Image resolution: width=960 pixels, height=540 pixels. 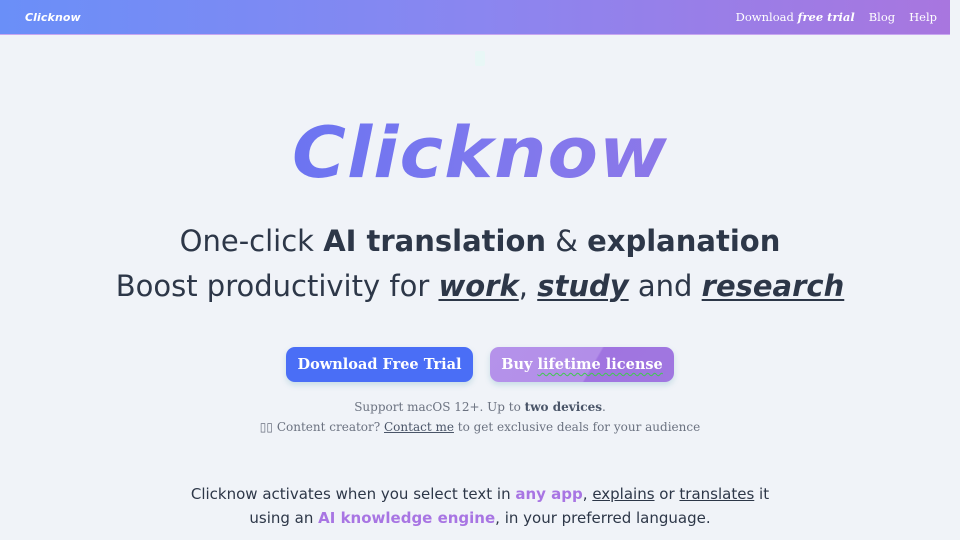 I want to click on desc-explains: explains, so click(x=623, y=494).